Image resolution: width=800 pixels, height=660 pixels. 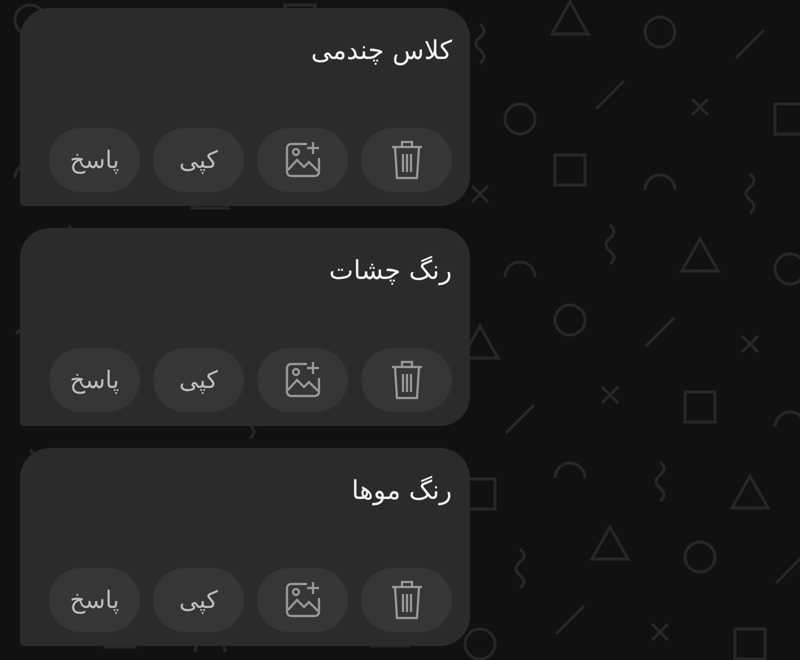 I want to click on message-text: رنگ چشات, so click(x=390, y=271).